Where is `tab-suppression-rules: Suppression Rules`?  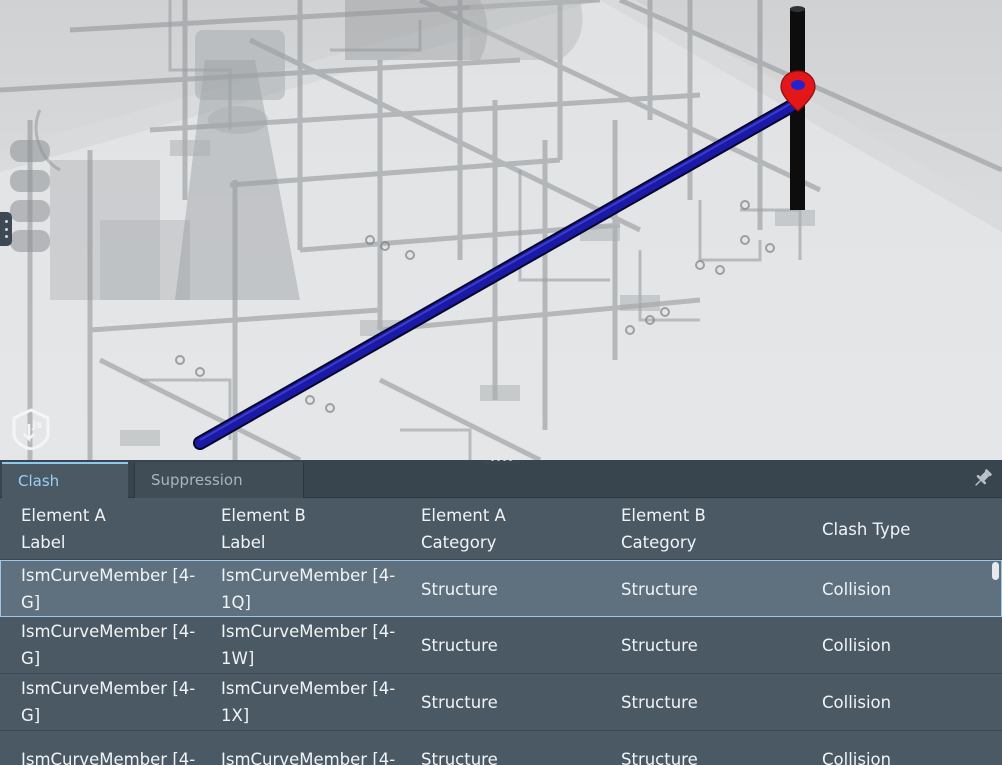
tab-suppression-rules: Suppression Rules is located at coordinates (219, 493).